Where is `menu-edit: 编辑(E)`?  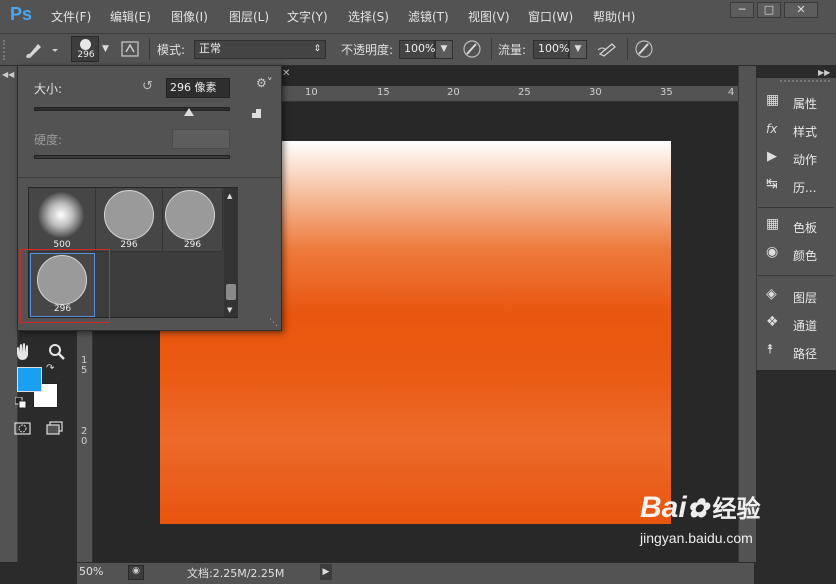 menu-edit: 编辑(E) is located at coordinates (130, 16).